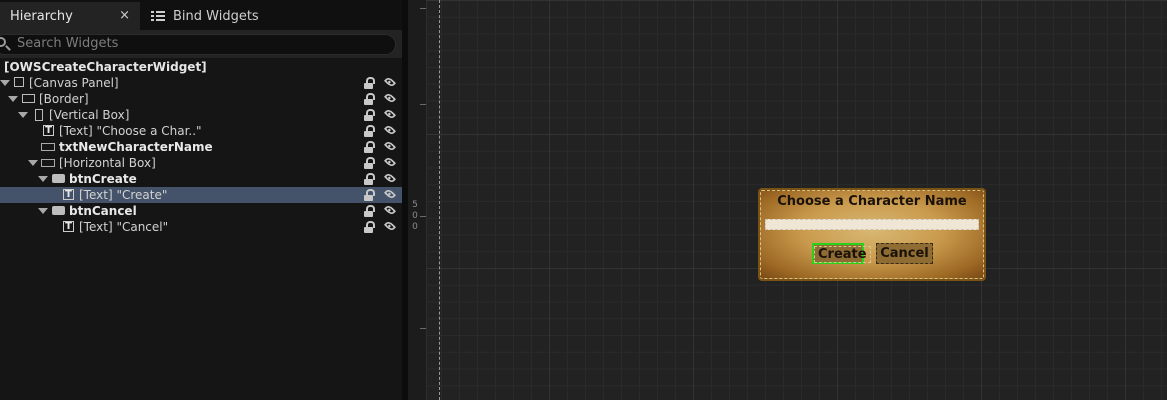 This screenshot has width=1167, height=400. What do you see at coordinates (107, 163) in the screenshot?
I see `tree-row-label: [Horizontal Box]` at bounding box center [107, 163].